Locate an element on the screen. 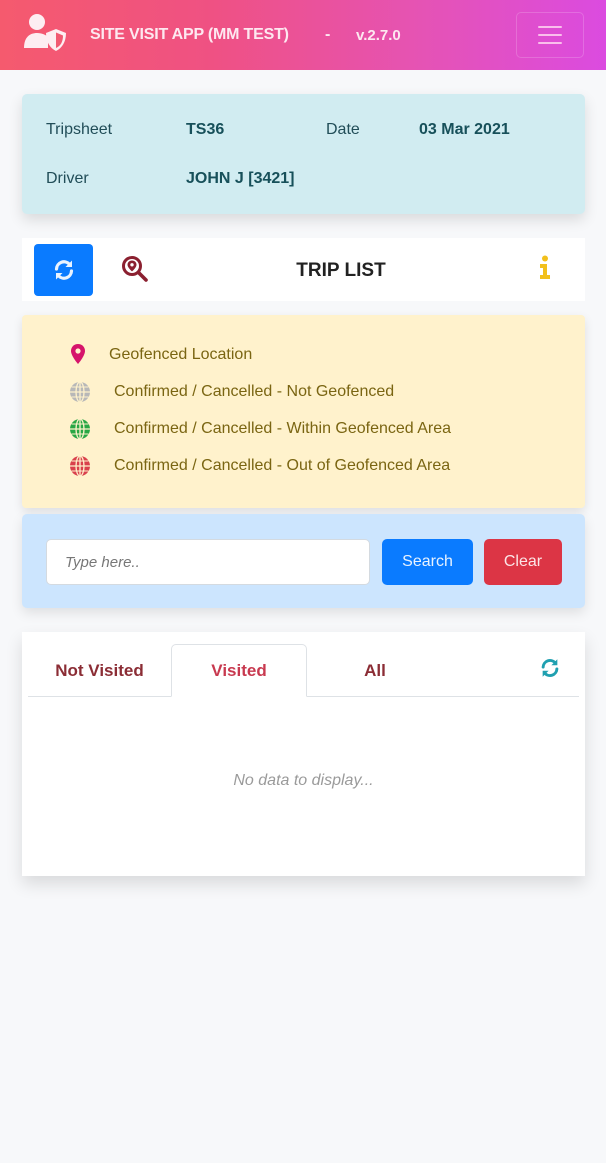  search-panel: Search Clear is located at coordinates (303, 561).